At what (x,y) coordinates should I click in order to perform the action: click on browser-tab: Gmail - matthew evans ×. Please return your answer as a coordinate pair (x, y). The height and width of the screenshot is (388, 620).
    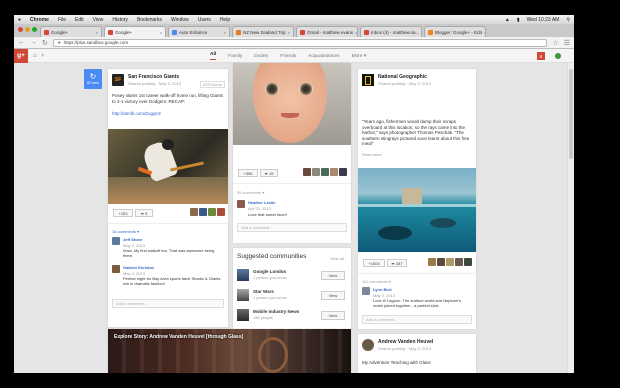
    Looking at the image, I should click on (327, 31).